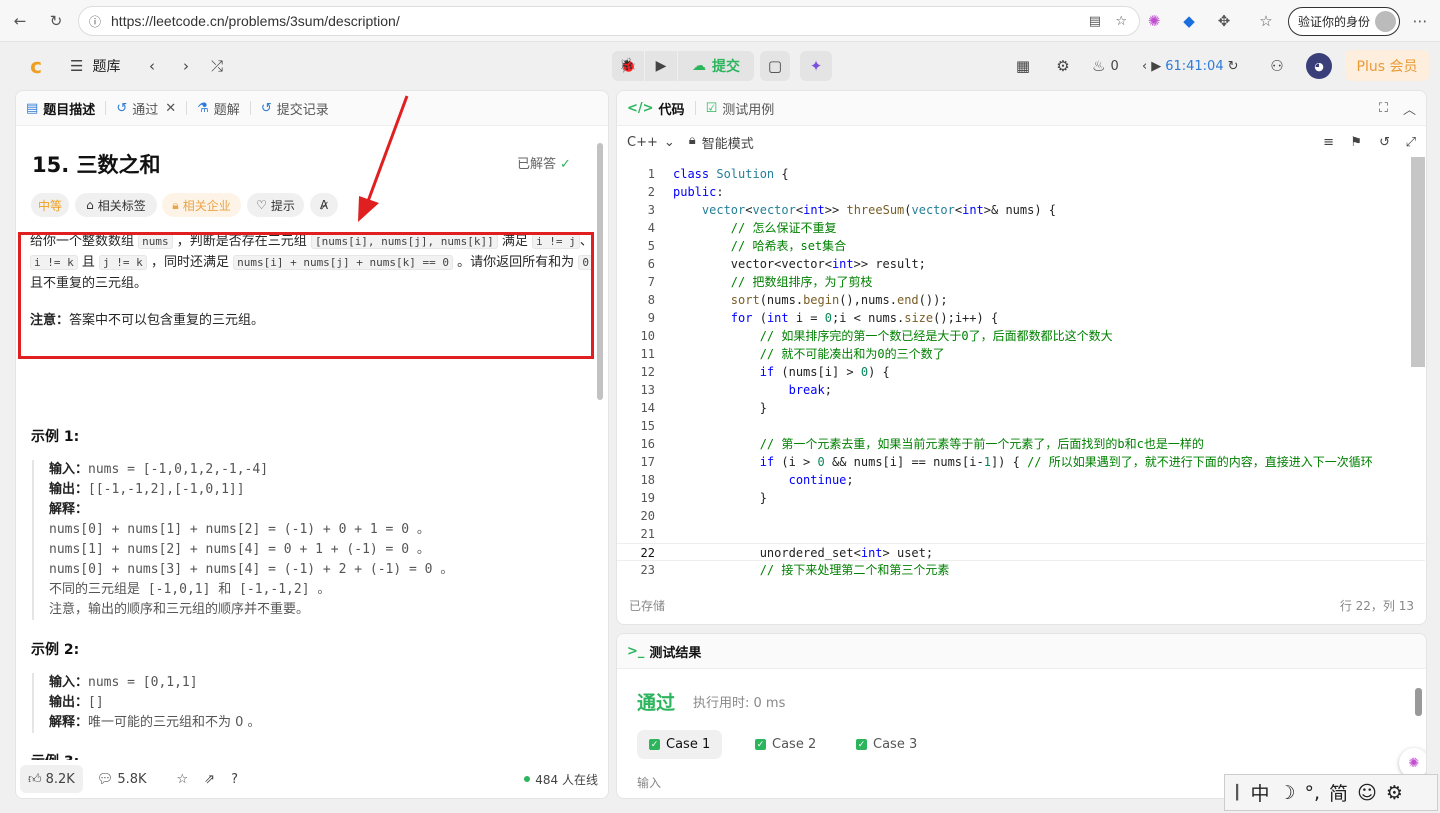 This screenshot has width=1440, height=813. Describe the element at coordinates (654, 744) in the screenshot. I see `check-icon: ✓` at that location.